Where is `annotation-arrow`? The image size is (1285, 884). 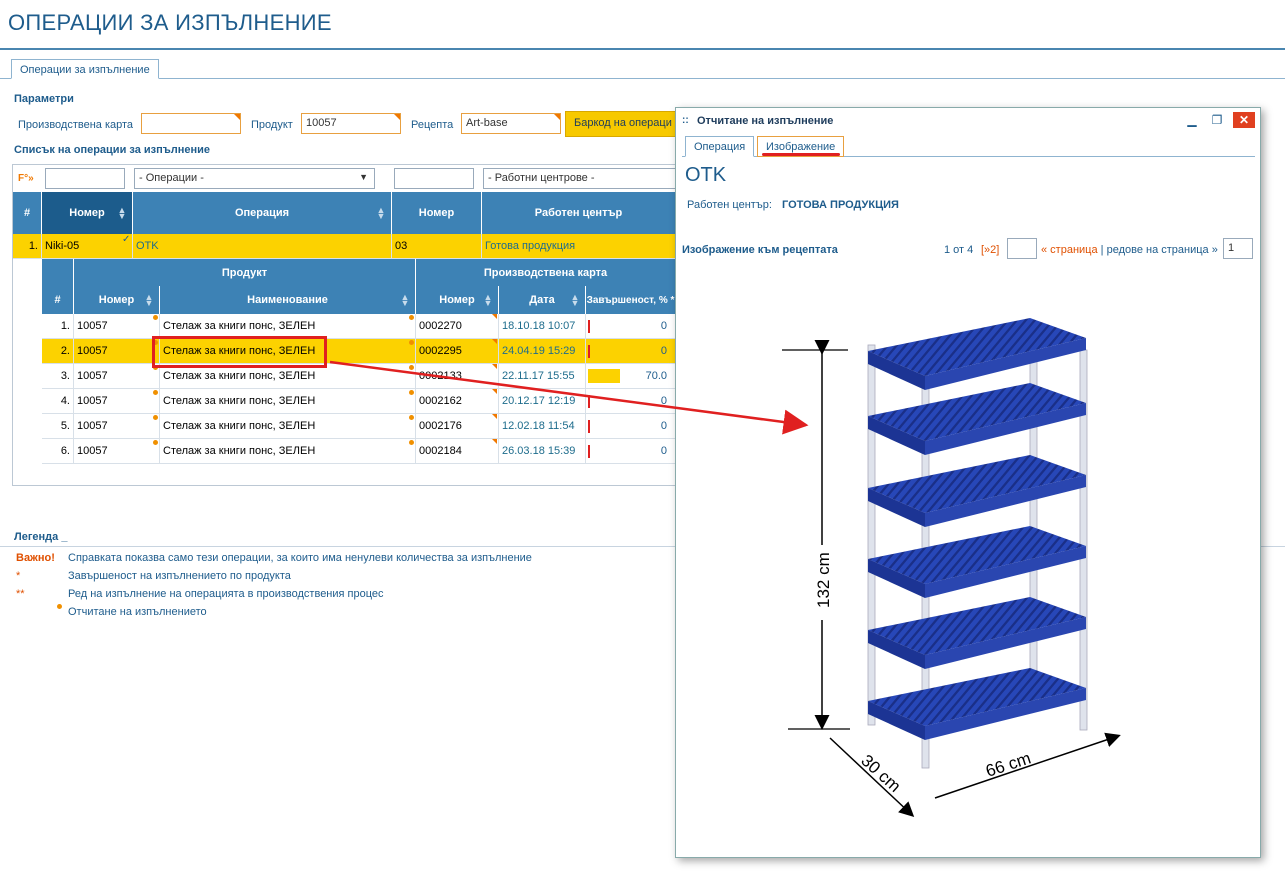 annotation-arrow is located at coordinates (569, 397).